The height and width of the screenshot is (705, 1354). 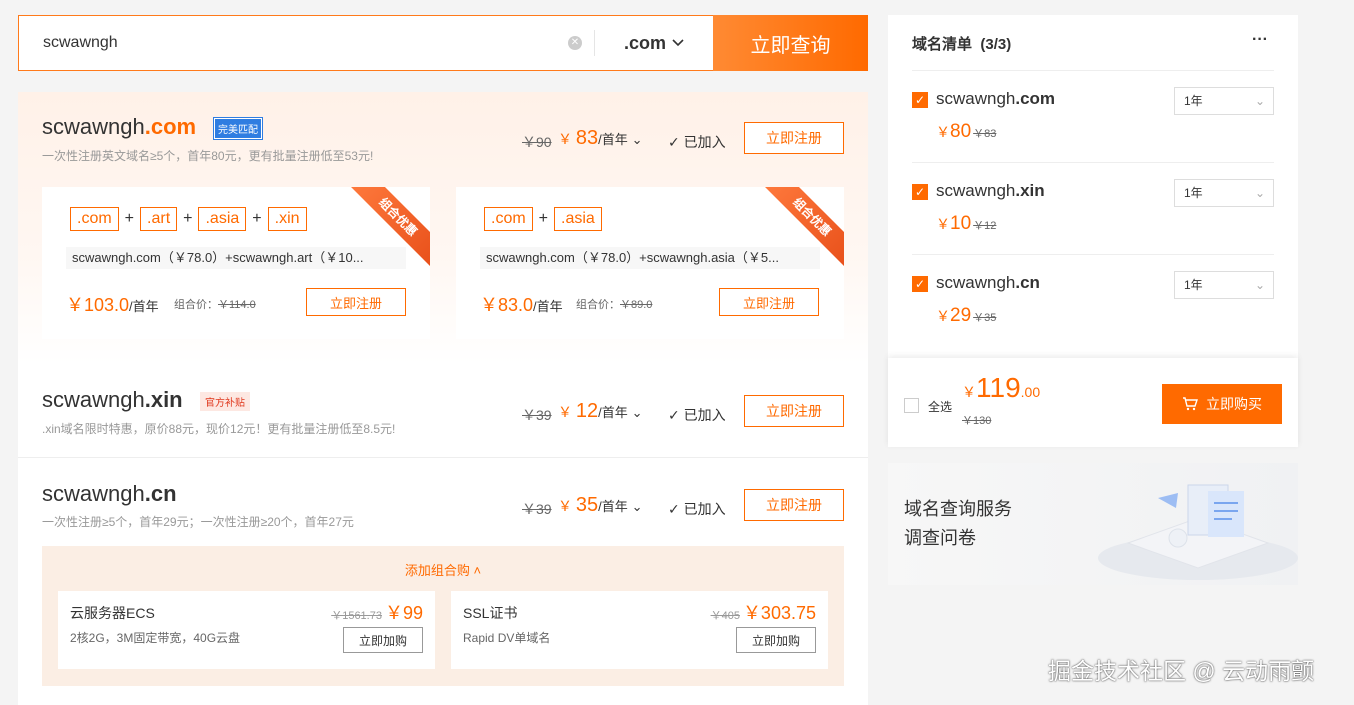 What do you see at coordinates (188, 219) in the screenshot?
I see `combo-chips: .com + .art + .asia + .xin` at bounding box center [188, 219].